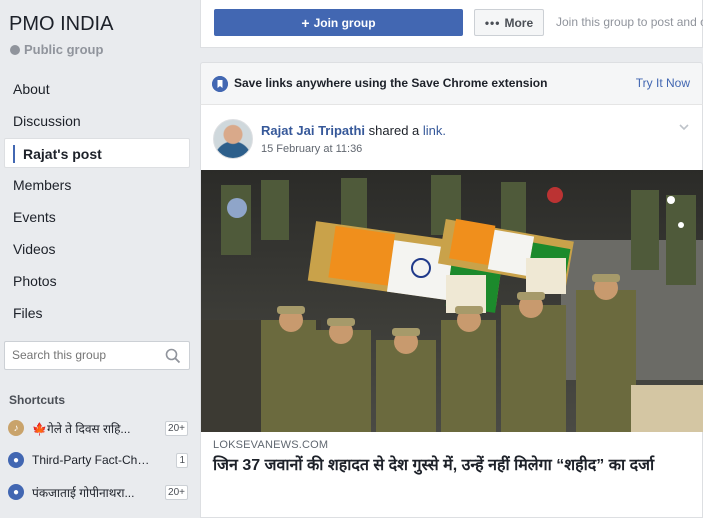  I want to click on shortcut-item: ● पंकजाताई गोपीनाथरा... 20+, so click(98, 492).